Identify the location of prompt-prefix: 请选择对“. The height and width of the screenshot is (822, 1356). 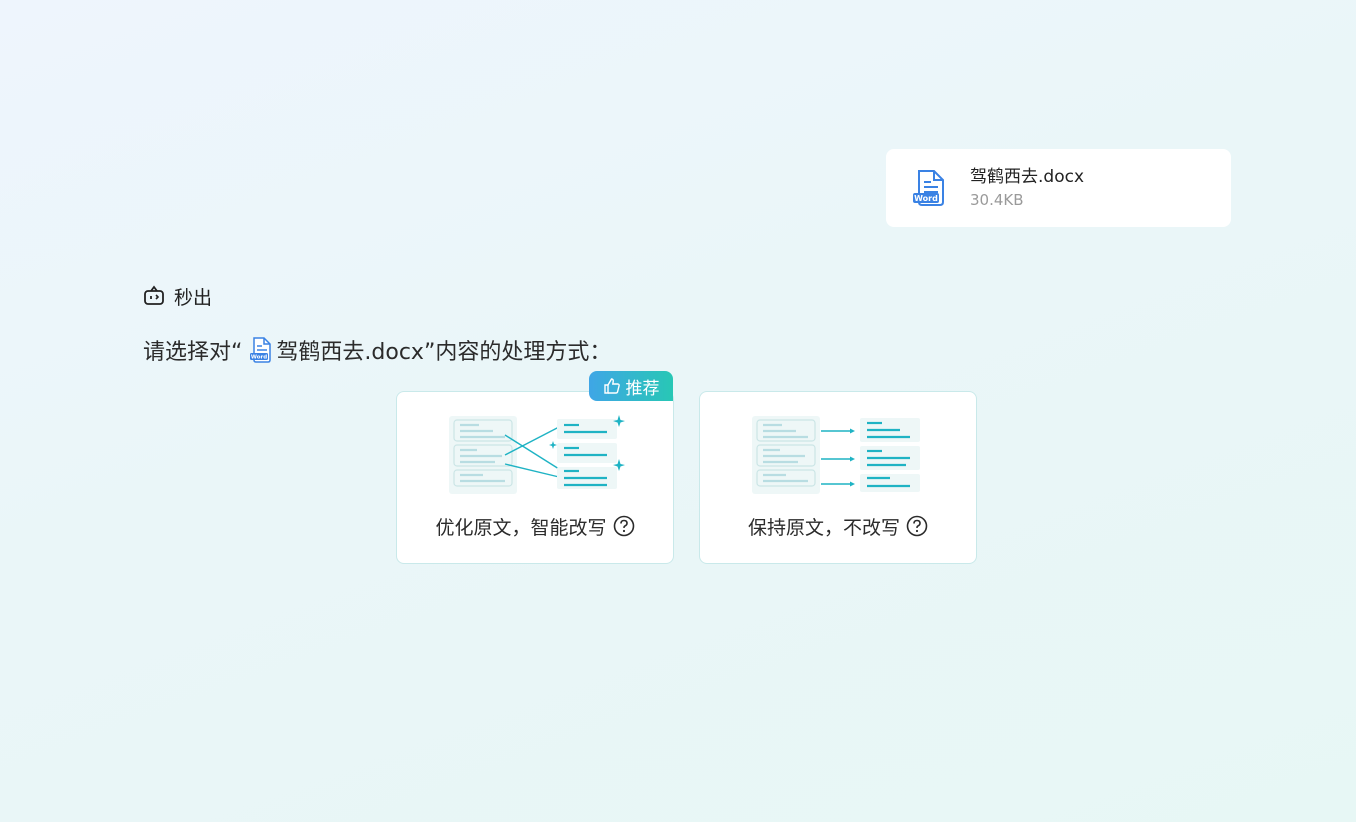
(193, 352).